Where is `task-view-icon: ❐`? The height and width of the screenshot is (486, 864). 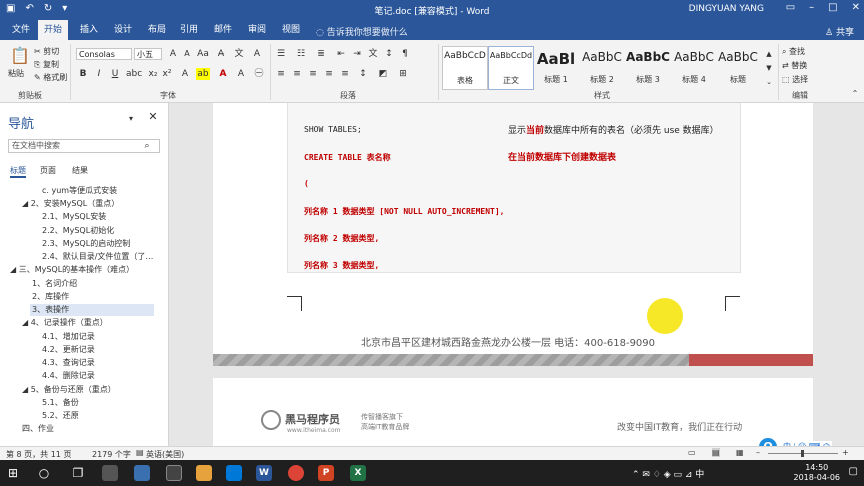
task-view-icon: ❐ is located at coordinates (78, 473).